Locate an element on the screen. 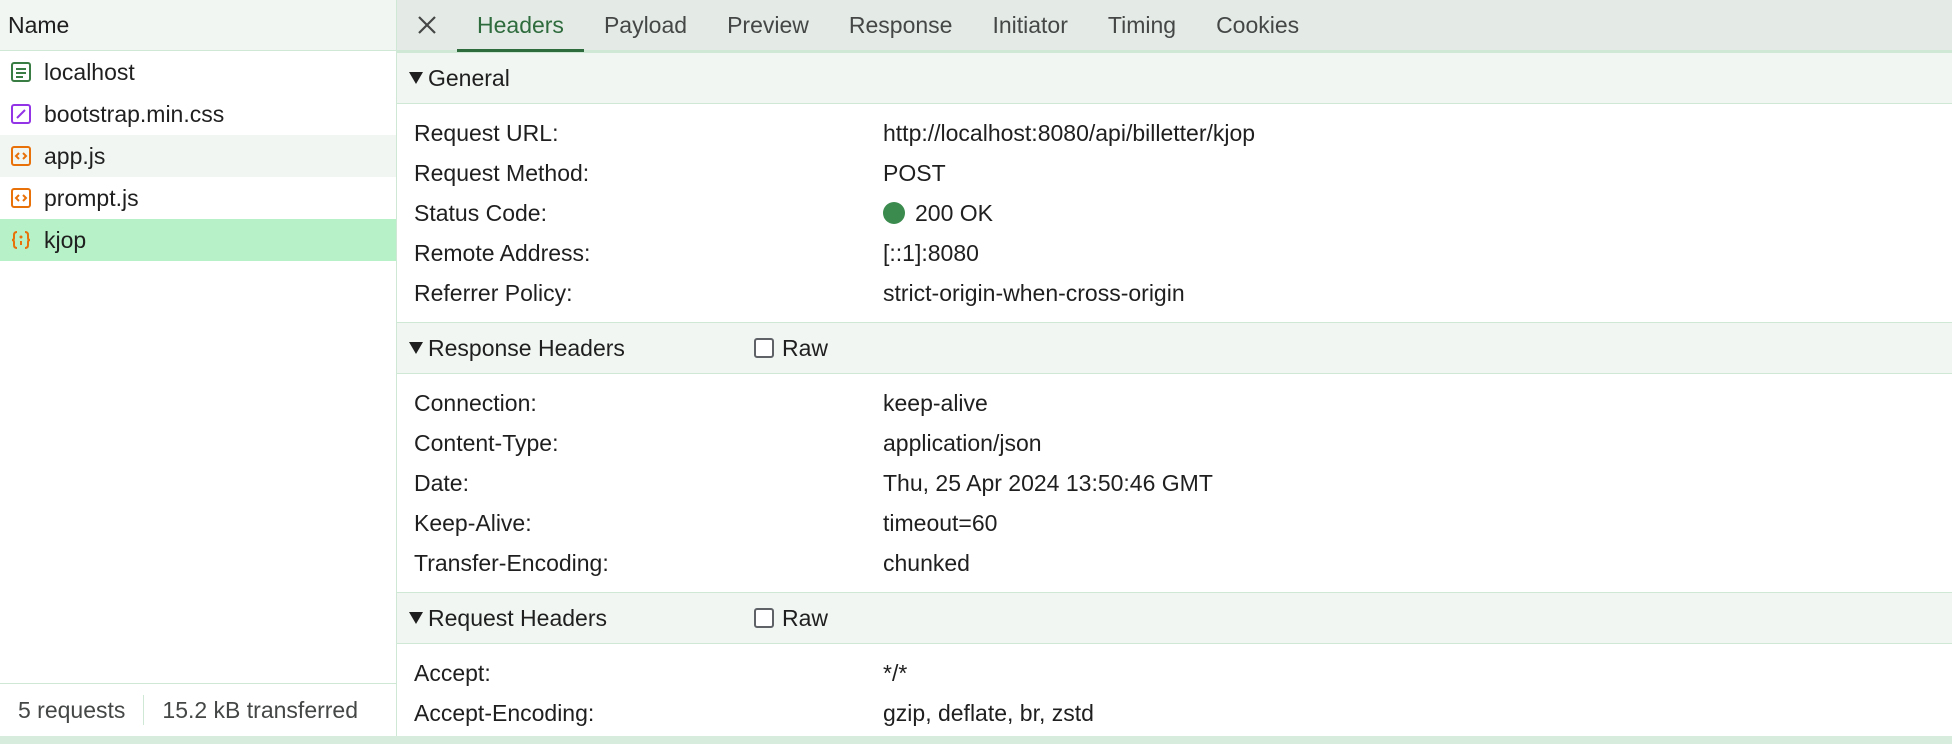 This screenshot has height=744, width=1952. header-value: */* is located at coordinates (895, 672).